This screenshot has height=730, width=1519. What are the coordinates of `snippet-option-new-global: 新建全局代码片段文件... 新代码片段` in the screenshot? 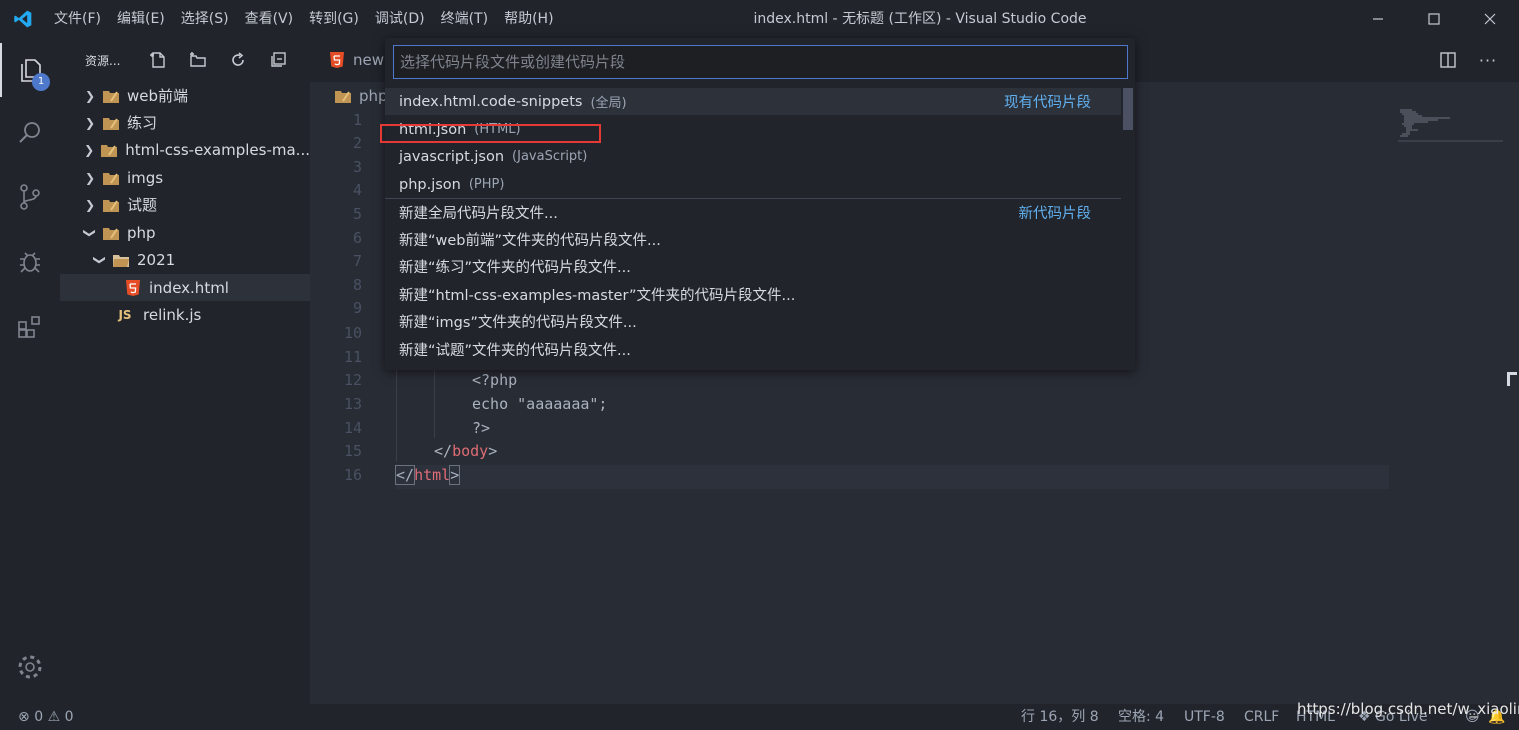 It's located at (753, 212).